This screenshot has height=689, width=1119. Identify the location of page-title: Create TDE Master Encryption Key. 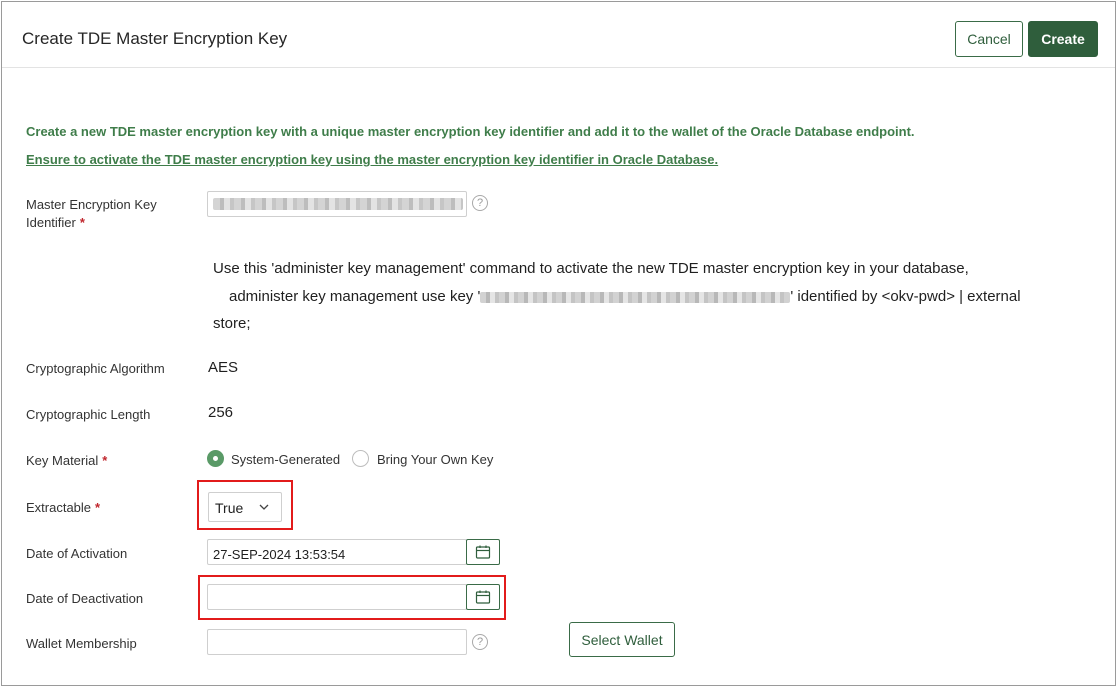
(155, 38).